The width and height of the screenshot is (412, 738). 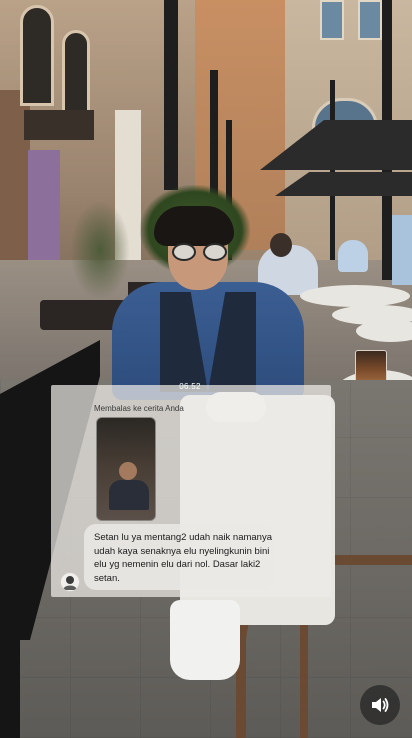 I want to click on arched-window, so click(x=37, y=55).